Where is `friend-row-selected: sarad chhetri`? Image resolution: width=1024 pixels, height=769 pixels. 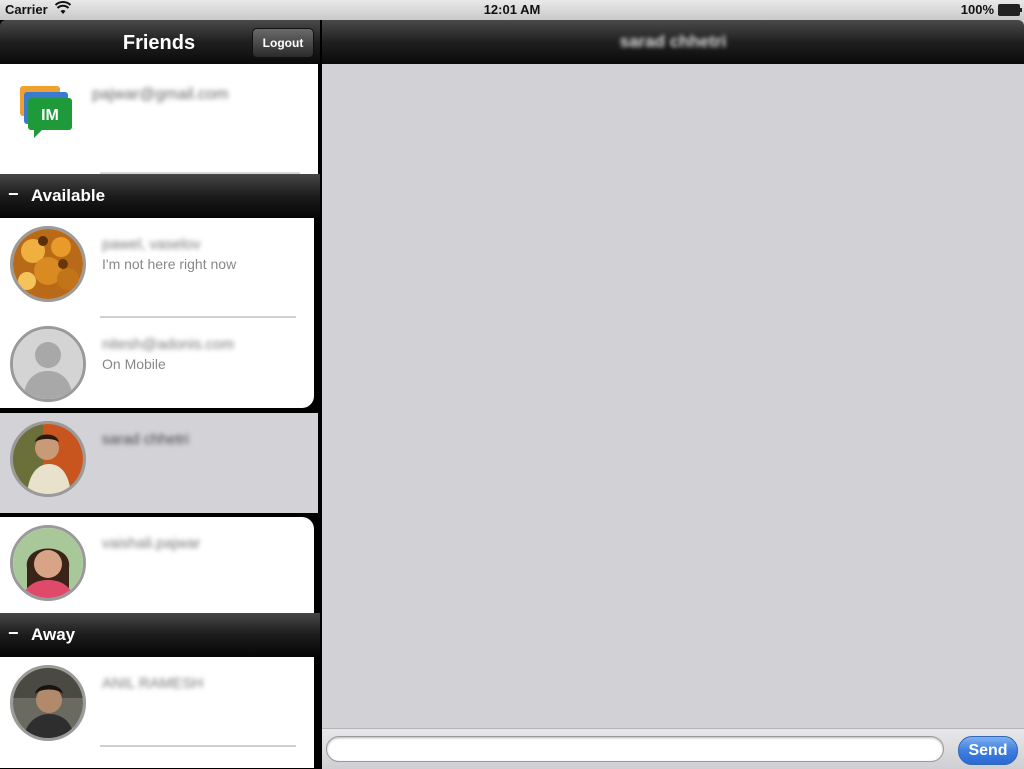
friend-row-selected: sarad chhetri is located at coordinates (159, 463).